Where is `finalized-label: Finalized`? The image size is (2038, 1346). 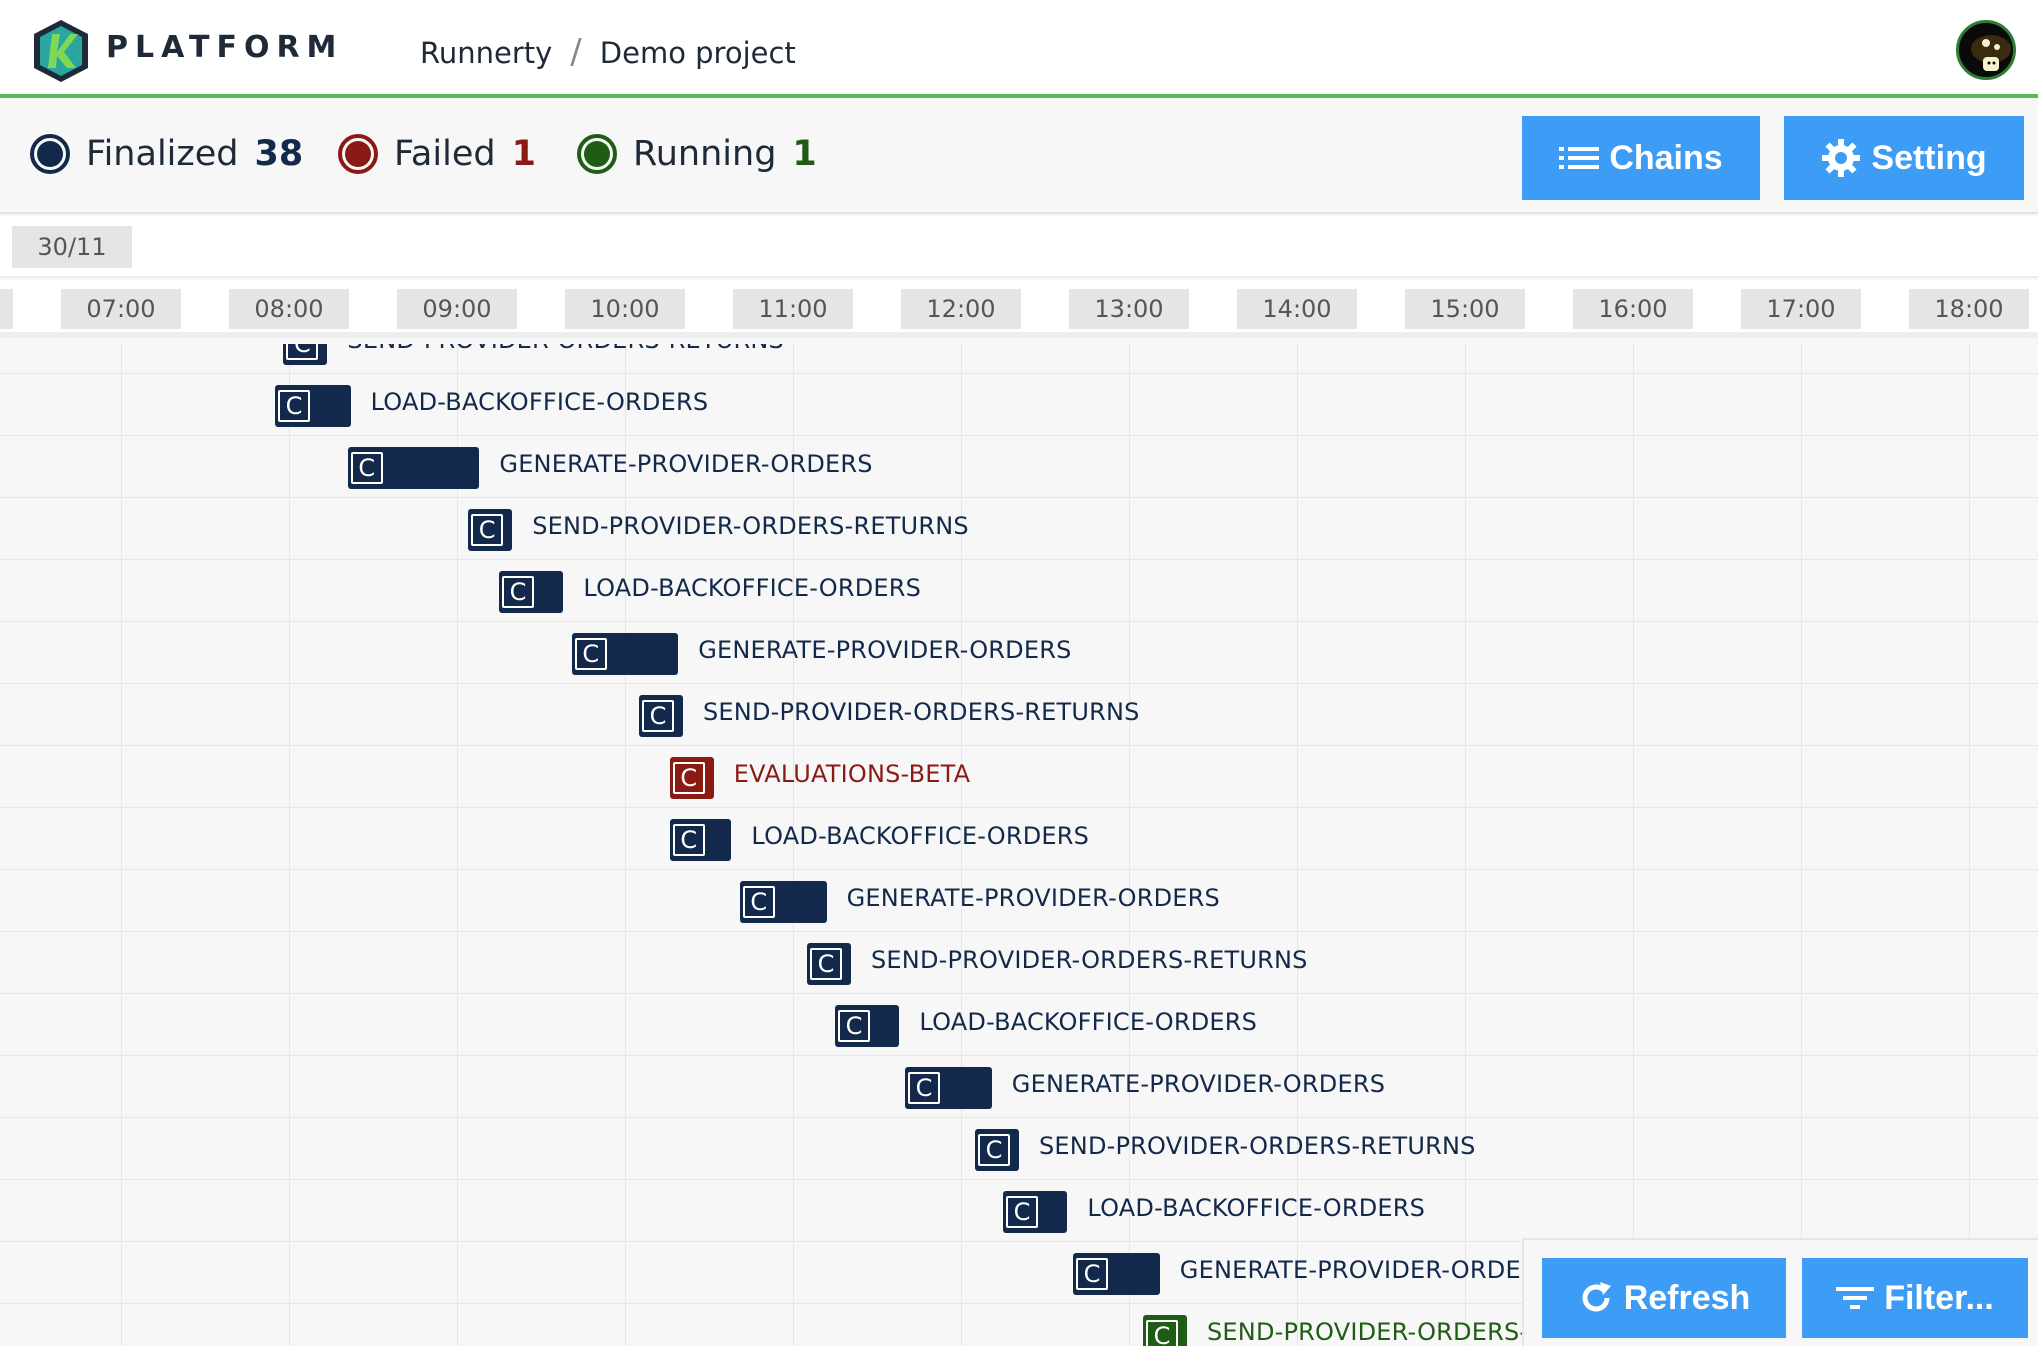 finalized-label: Finalized is located at coordinates (162, 154).